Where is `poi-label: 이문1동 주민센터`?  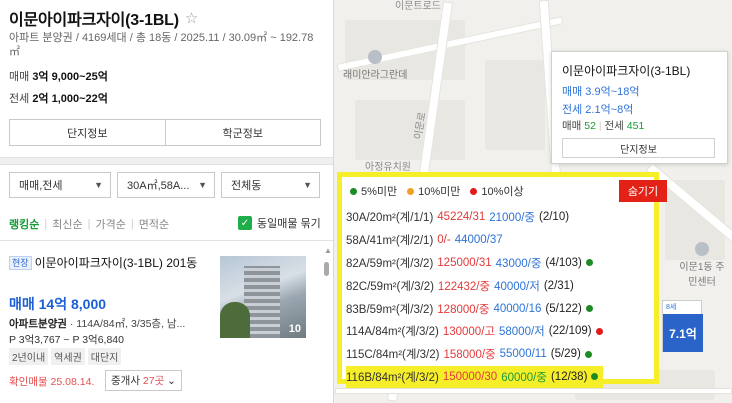 poi-label: 이문1동 주민센터 is located at coordinates (702, 275).